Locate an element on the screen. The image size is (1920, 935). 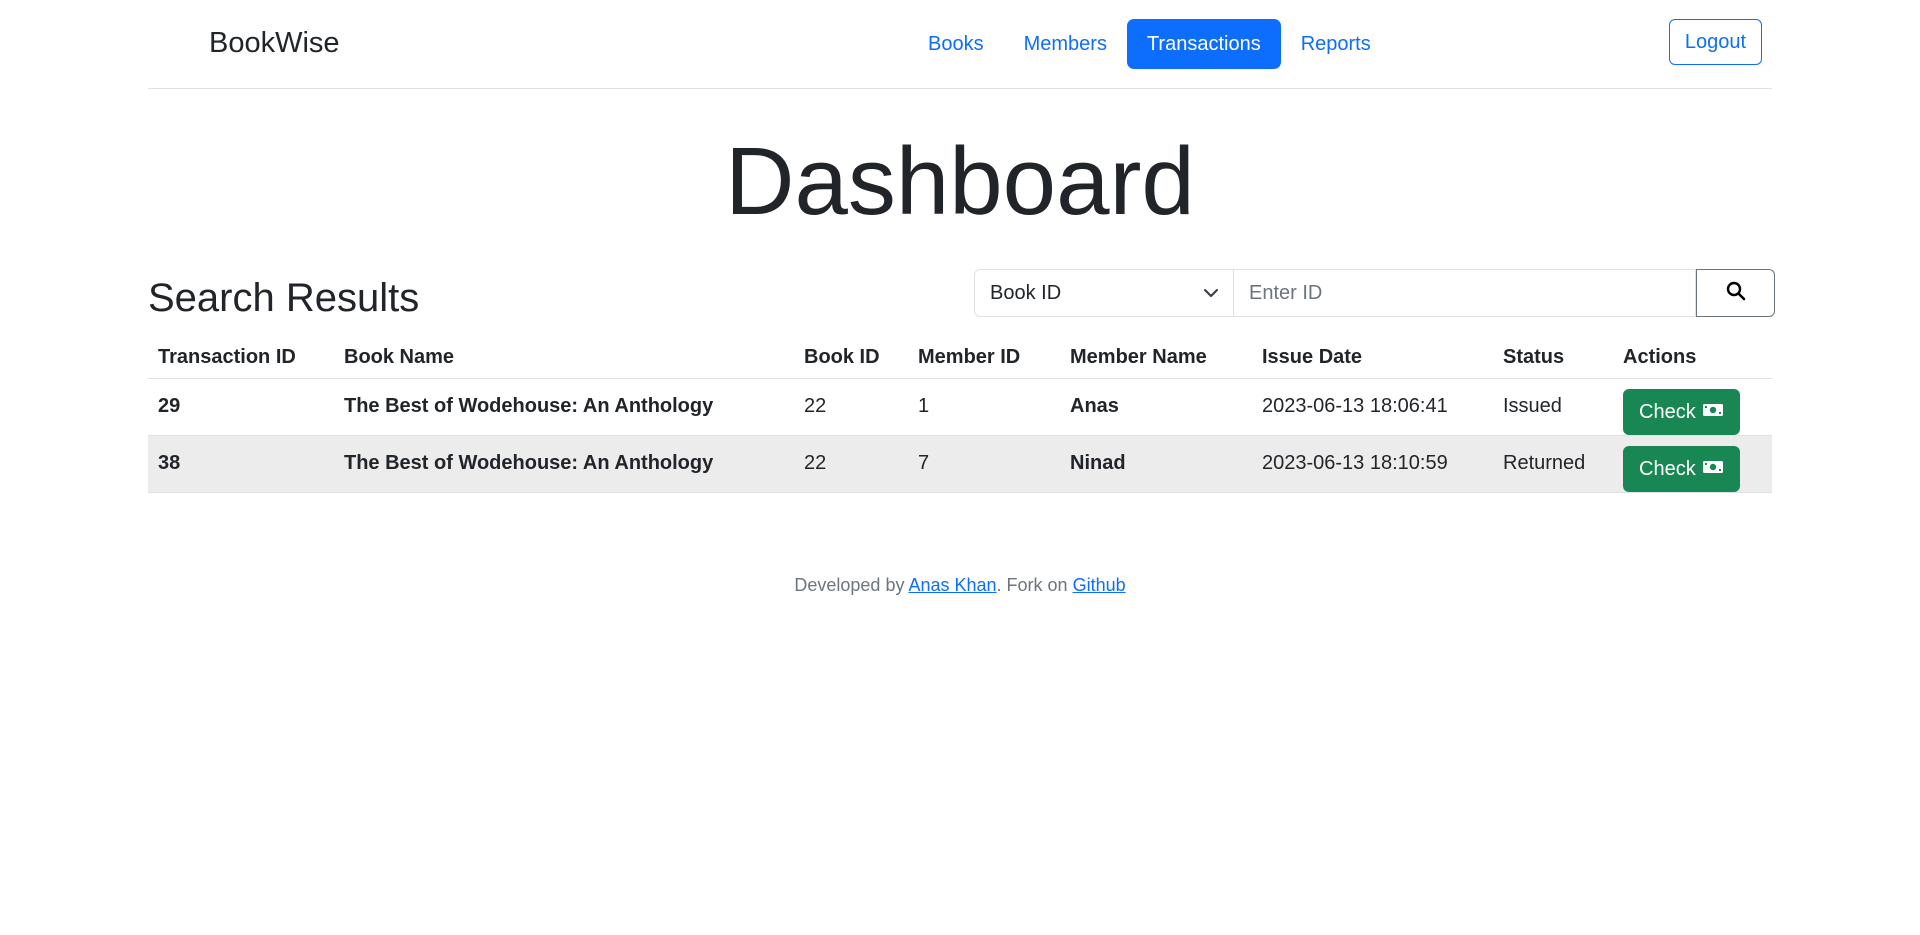
chevron-down-icon is located at coordinates (1211, 295).